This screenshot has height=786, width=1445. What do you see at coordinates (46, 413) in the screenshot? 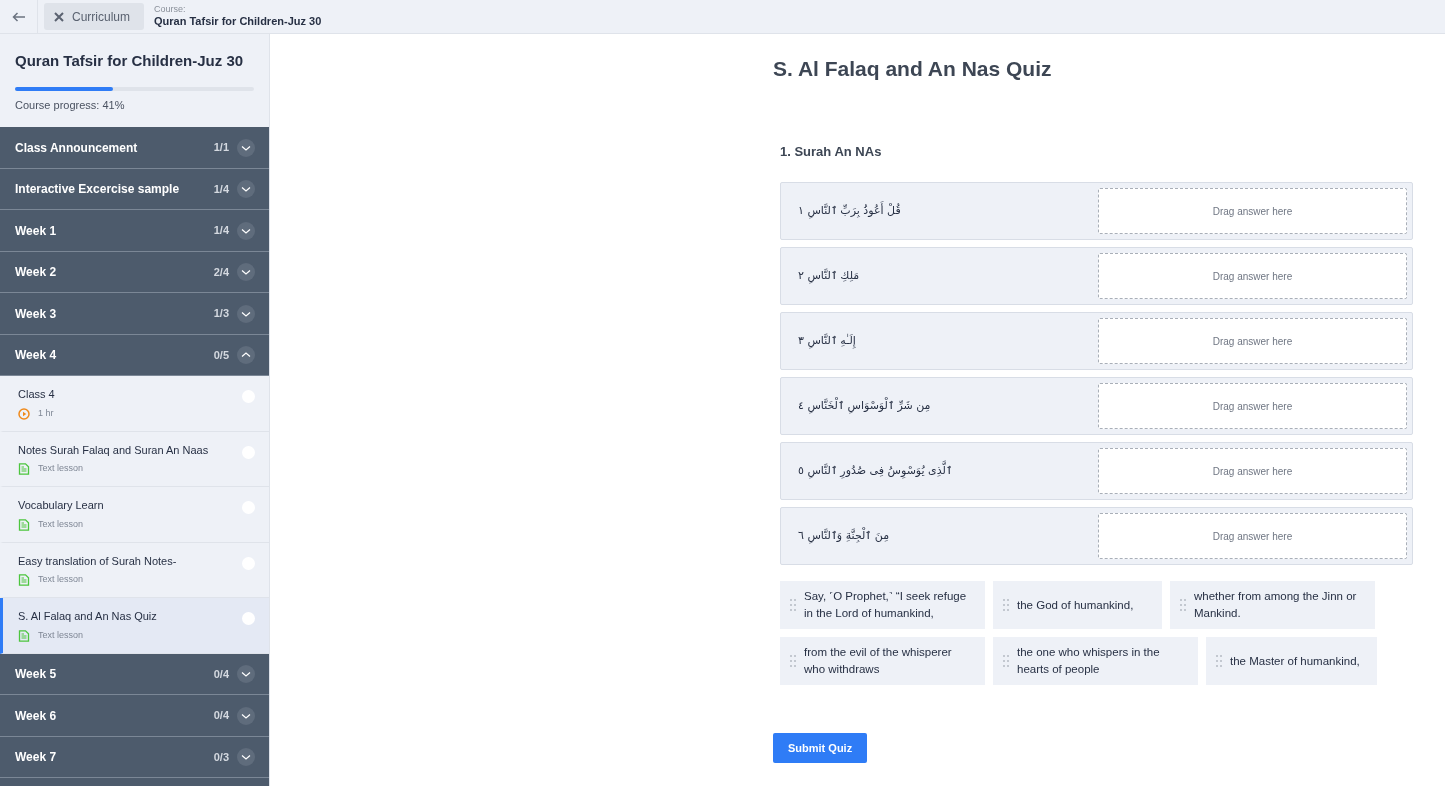
I see `lesson-type: 1 hr` at bounding box center [46, 413].